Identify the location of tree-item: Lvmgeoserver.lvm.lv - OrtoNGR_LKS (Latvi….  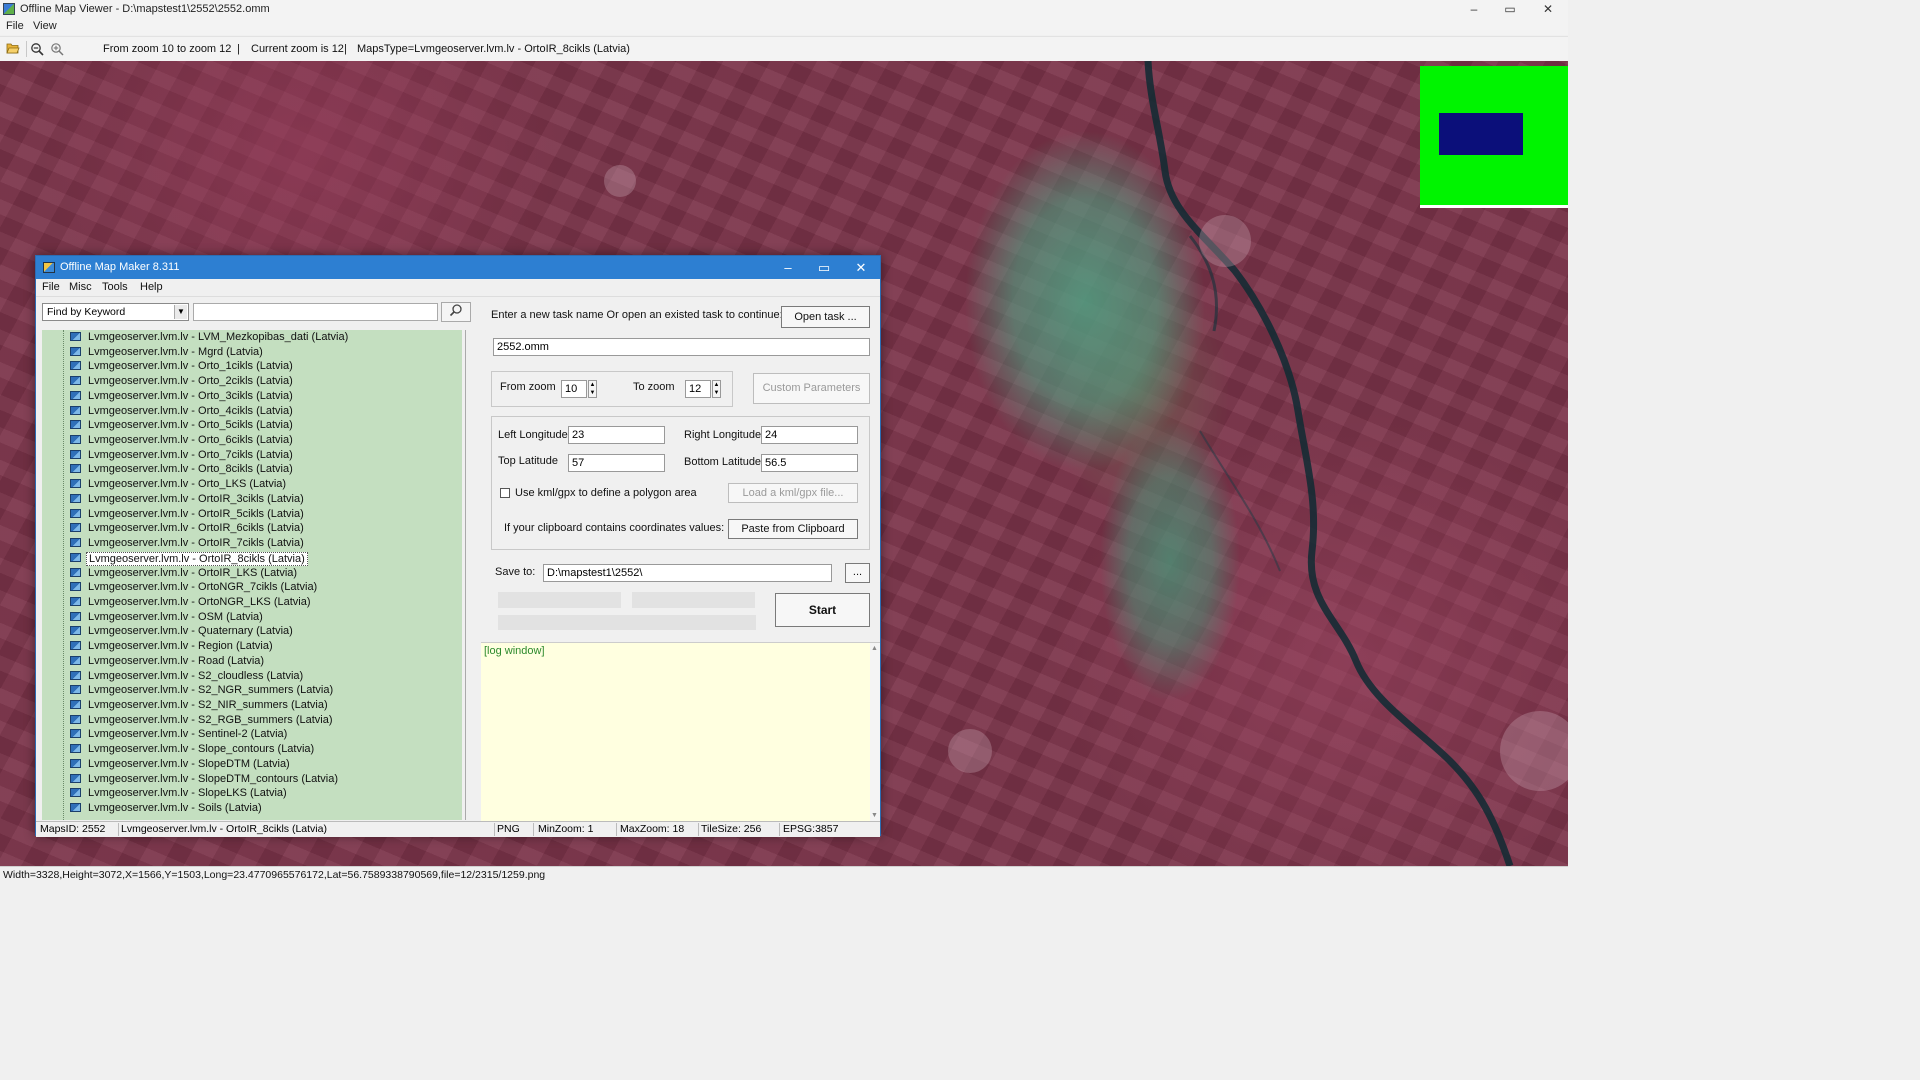
(190, 603).